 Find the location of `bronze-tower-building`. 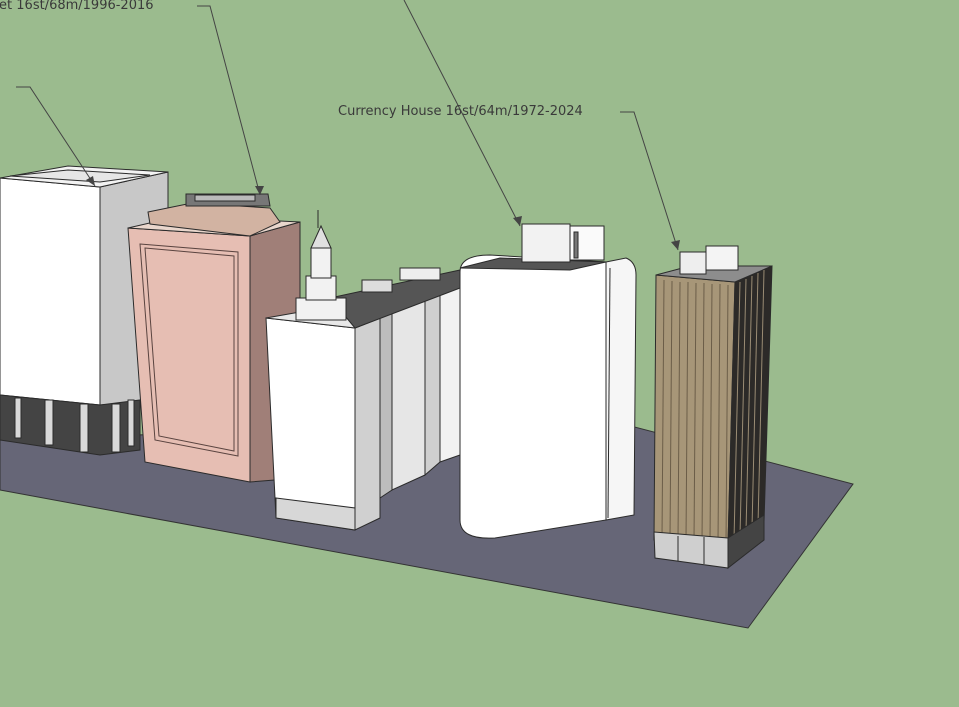

bronze-tower-building is located at coordinates (713, 407).